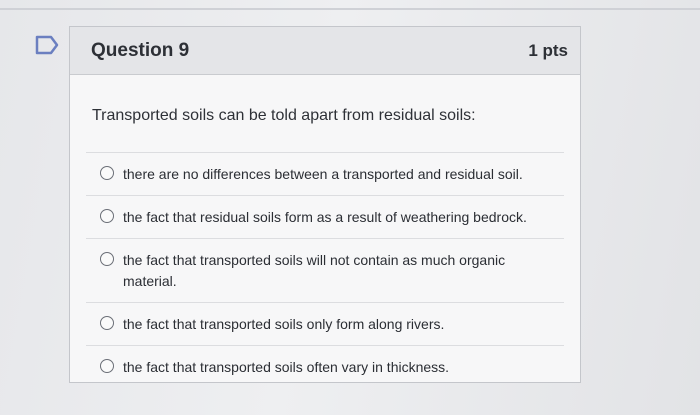 This screenshot has height=415, width=700. What do you see at coordinates (350, 9) in the screenshot?
I see `page-divider` at bounding box center [350, 9].